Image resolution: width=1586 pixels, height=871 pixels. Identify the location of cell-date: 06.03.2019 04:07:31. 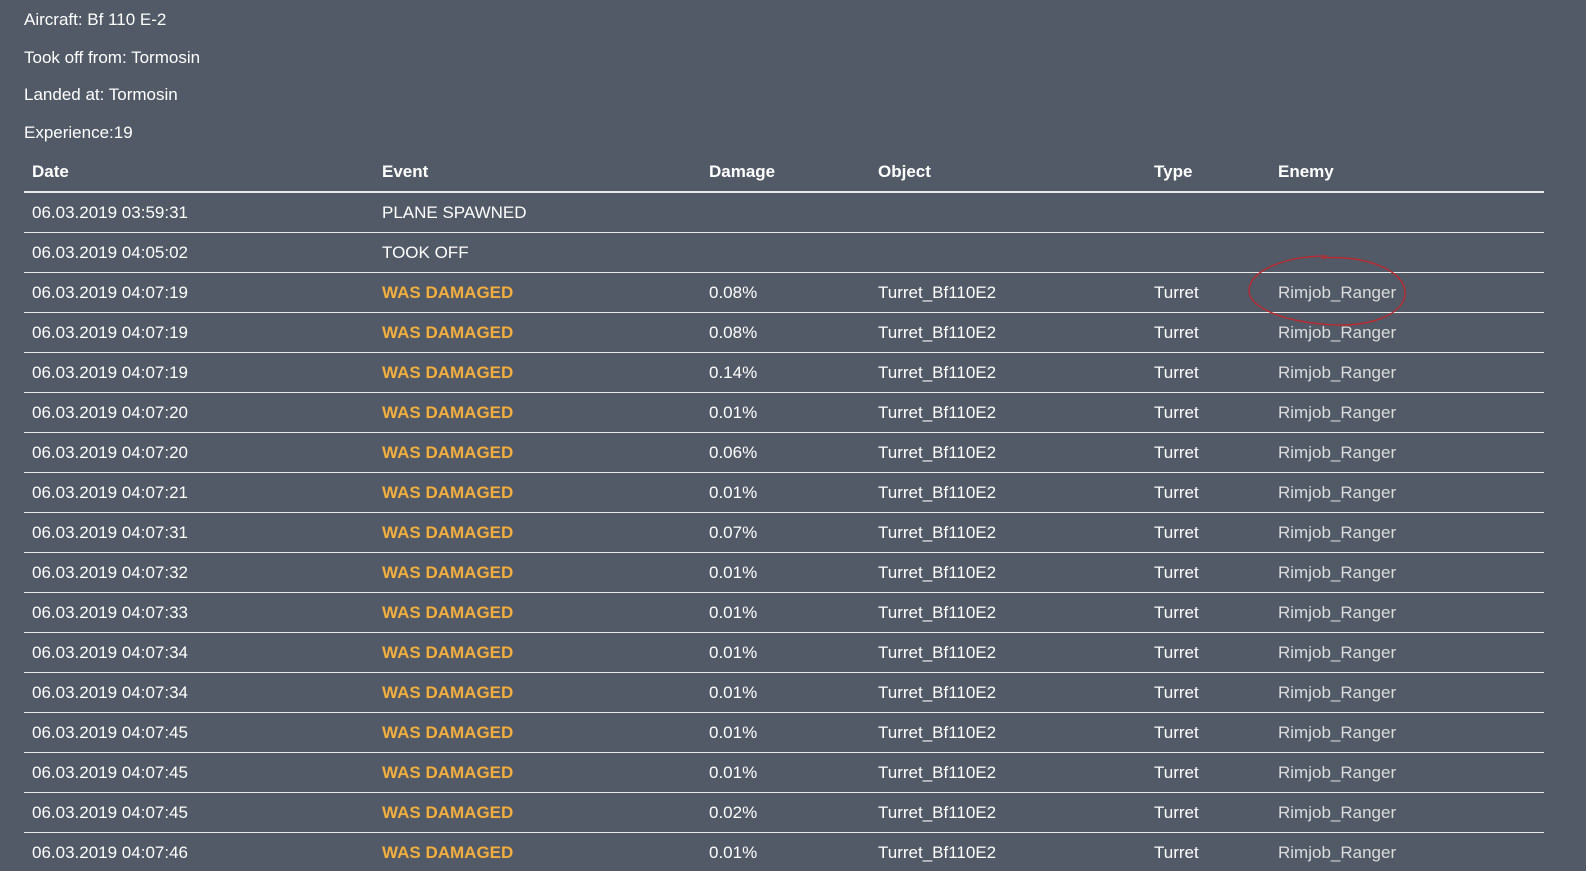
(199, 532).